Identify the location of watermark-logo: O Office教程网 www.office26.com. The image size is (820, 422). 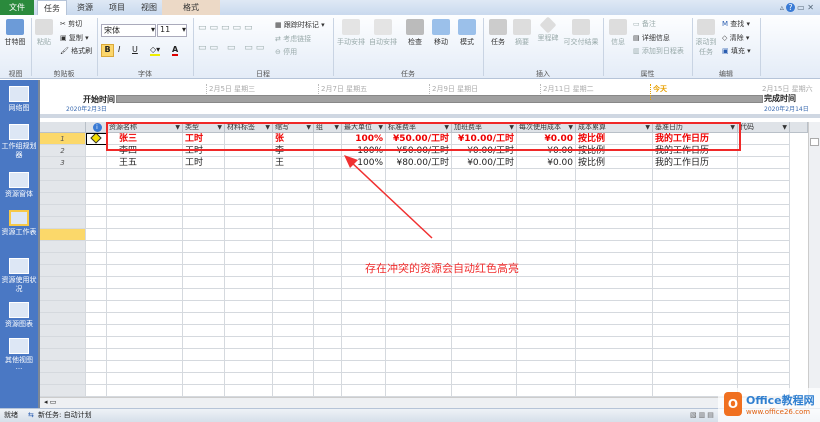
(769, 405).